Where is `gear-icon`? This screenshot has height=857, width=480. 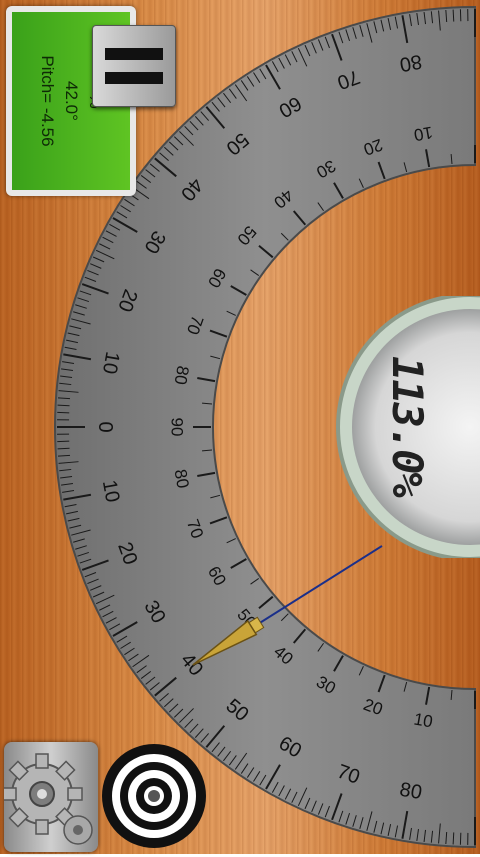 gear-icon is located at coordinates (51, 797).